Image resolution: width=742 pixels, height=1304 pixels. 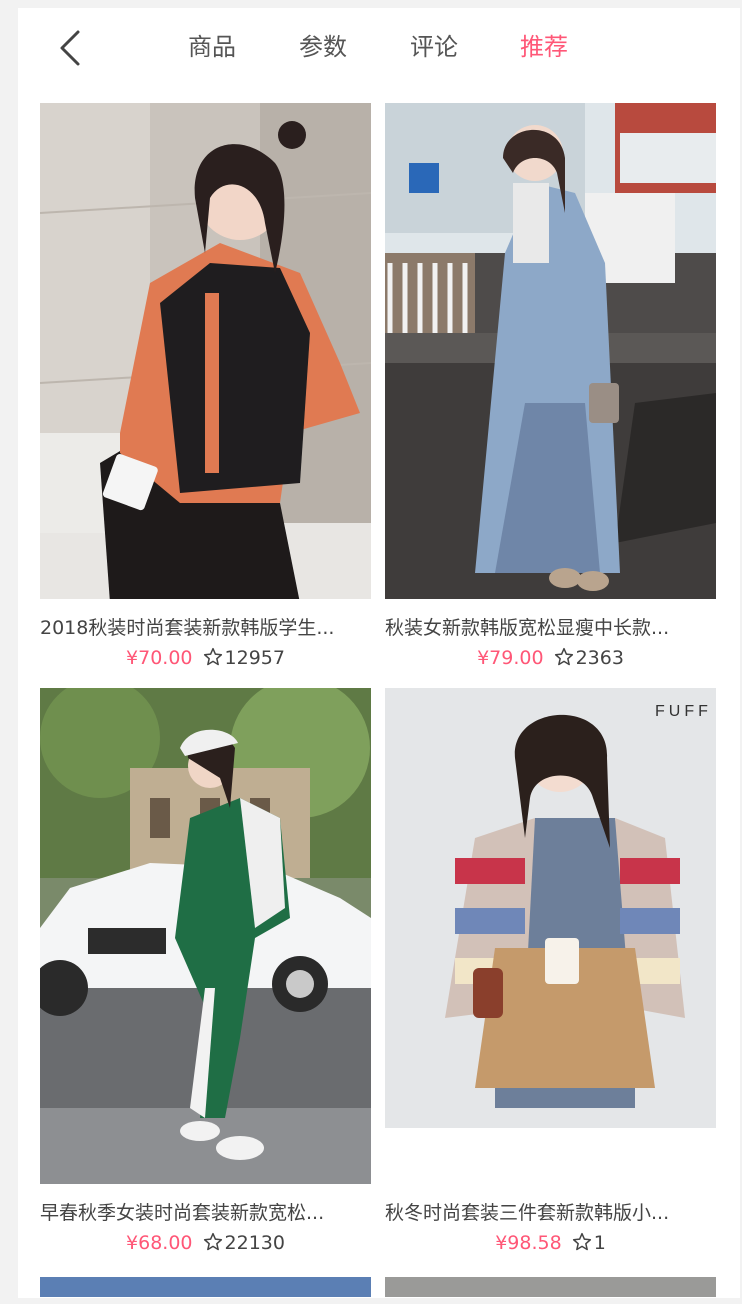 What do you see at coordinates (528, 1243) in the screenshot?
I see `product-price: ¥98.58` at bounding box center [528, 1243].